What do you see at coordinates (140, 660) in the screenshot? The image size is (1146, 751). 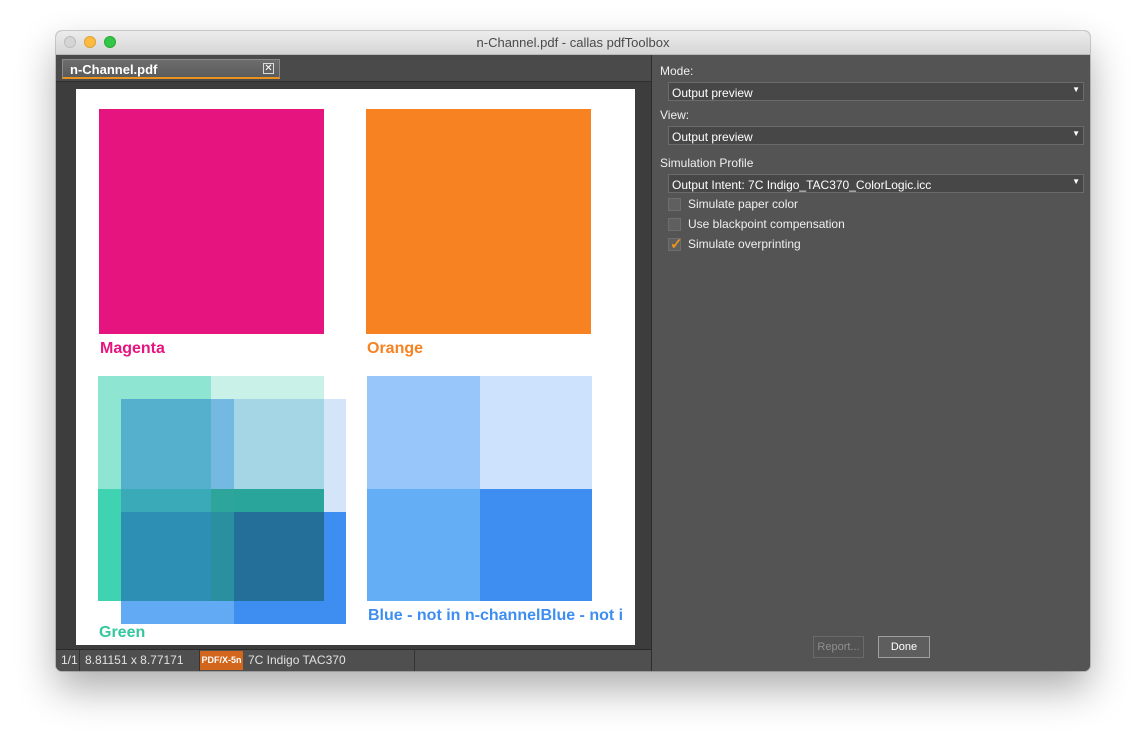 I see `page-size: 8.81151 x 8.77171 cm` at bounding box center [140, 660].